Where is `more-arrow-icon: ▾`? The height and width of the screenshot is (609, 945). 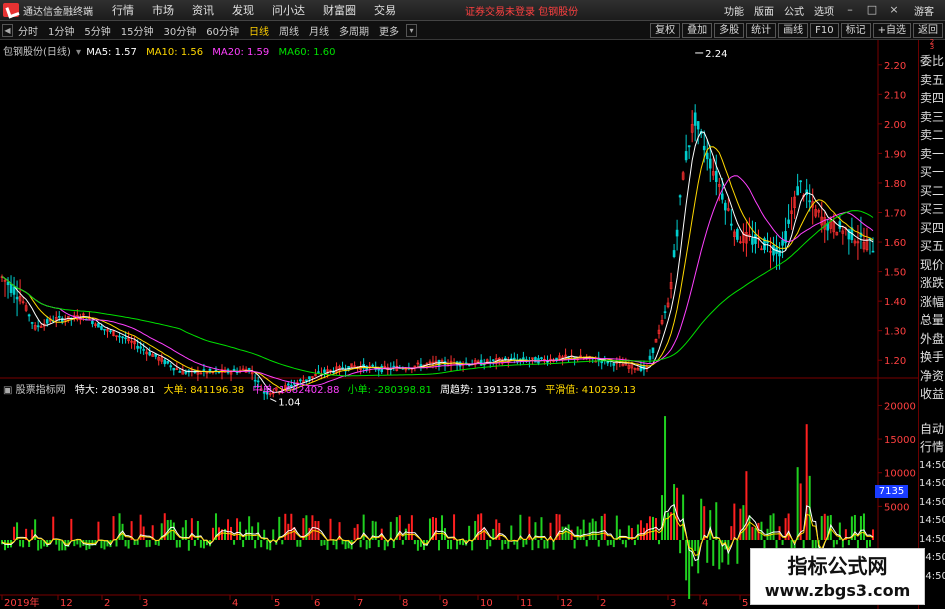
more-arrow-icon: ▾ is located at coordinates (411, 30).